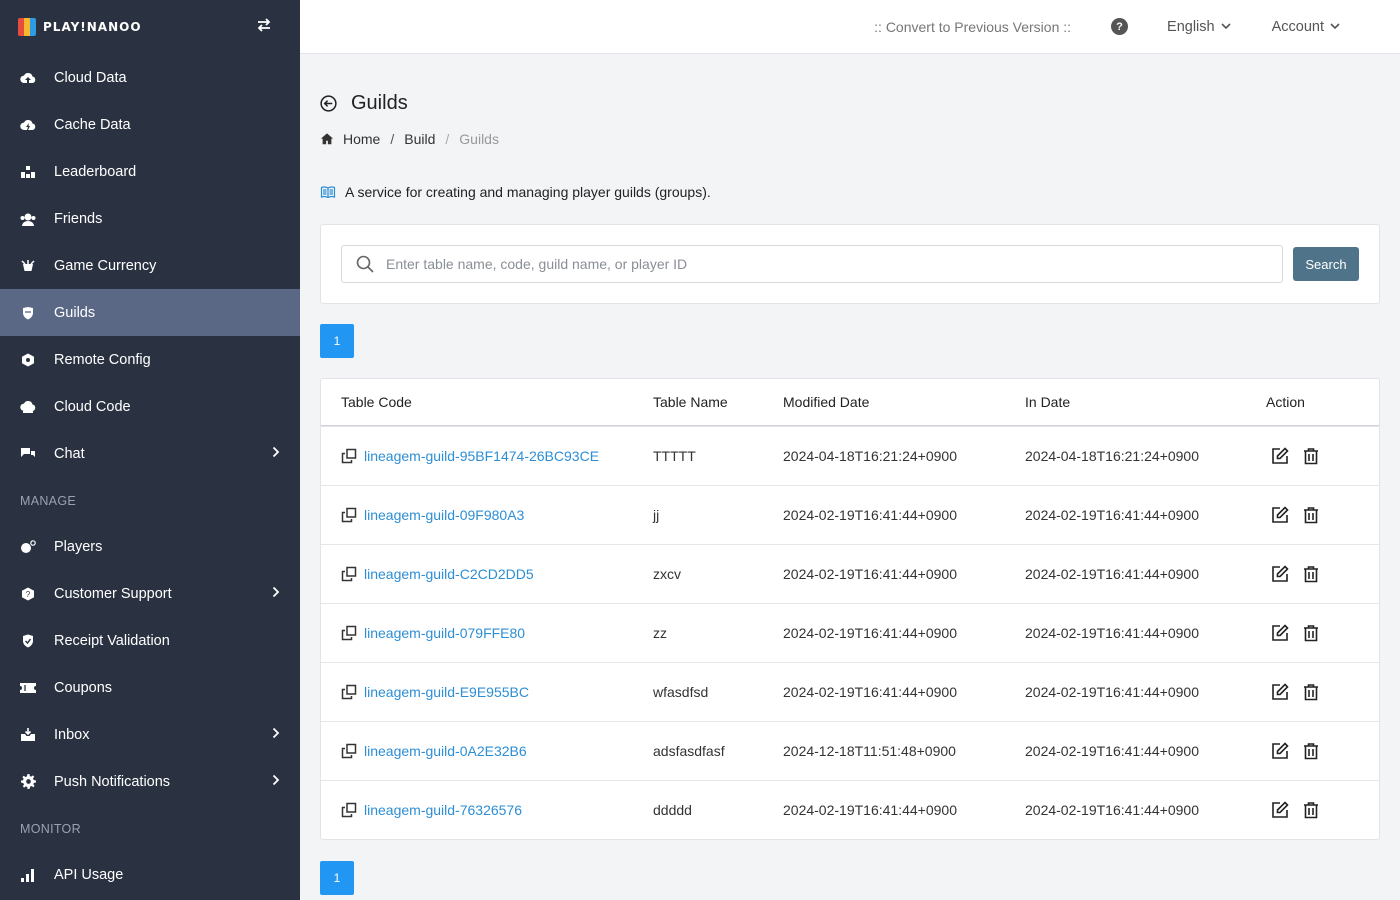  What do you see at coordinates (28, 266) in the screenshot?
I see `currency-icon` at bounding box center [28, 266].